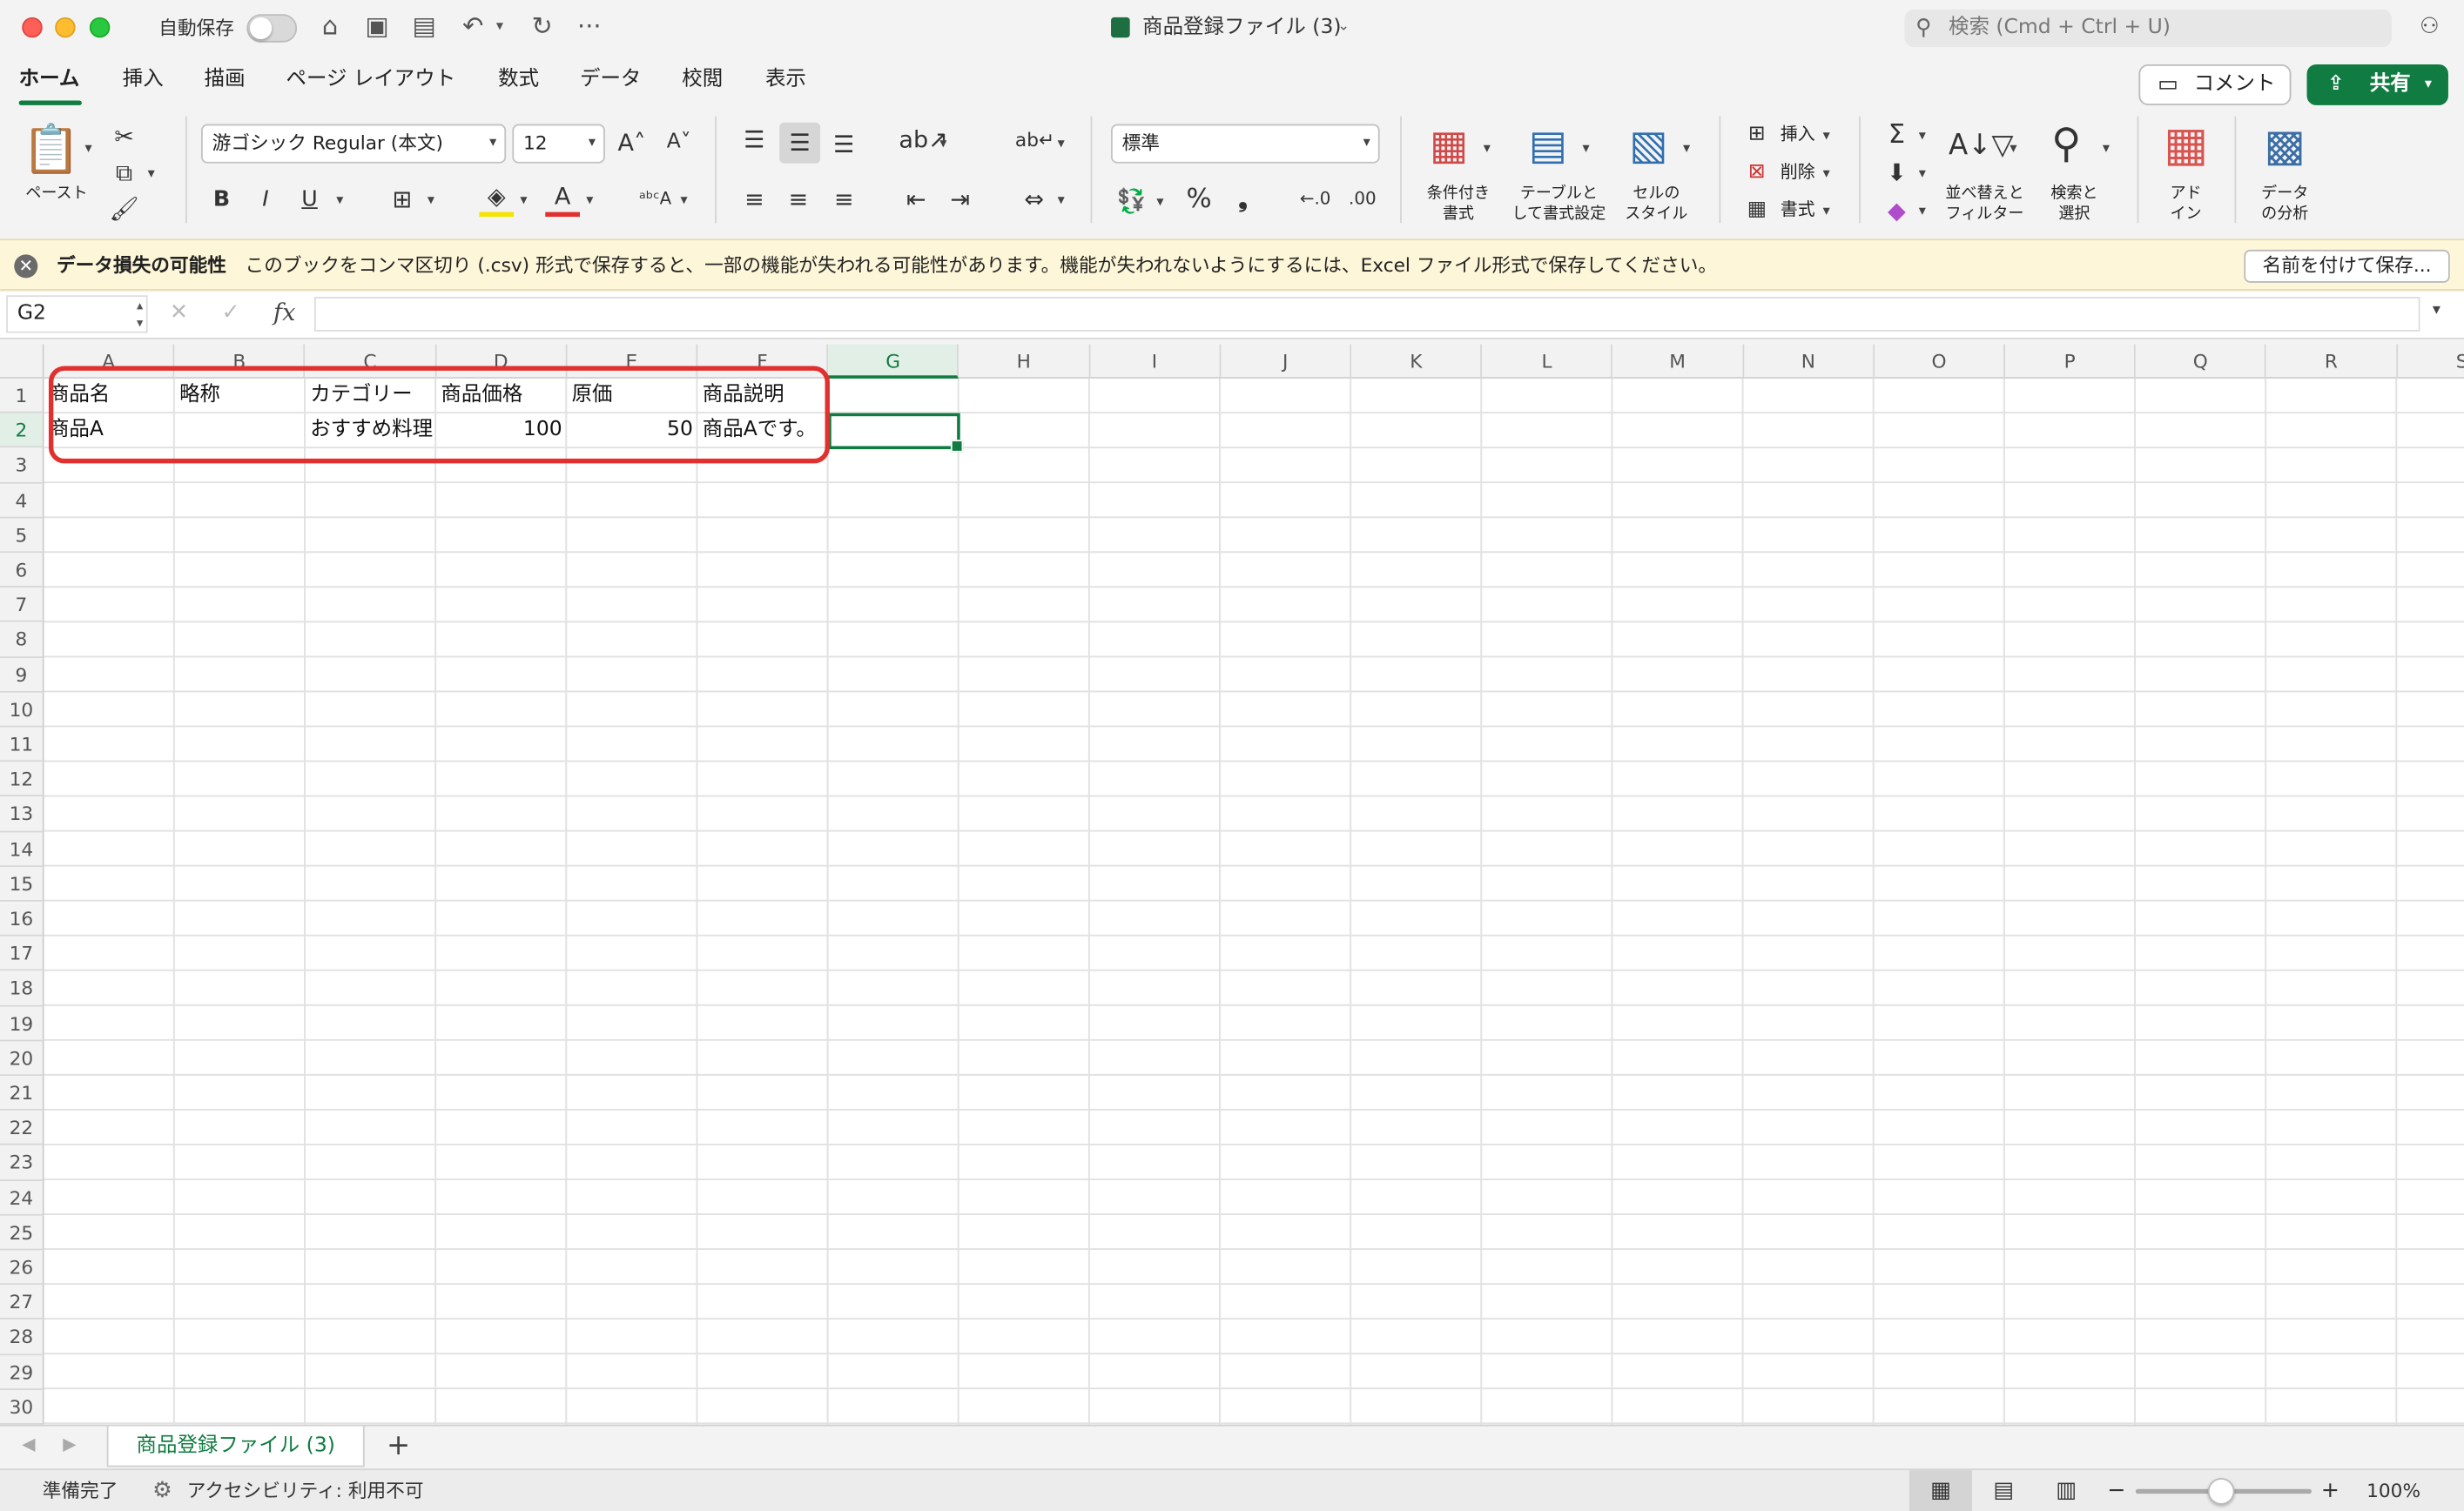 This screenshot has width=2464, height=1511. I want to click on row-header-20: 20, so click(22, 1059).